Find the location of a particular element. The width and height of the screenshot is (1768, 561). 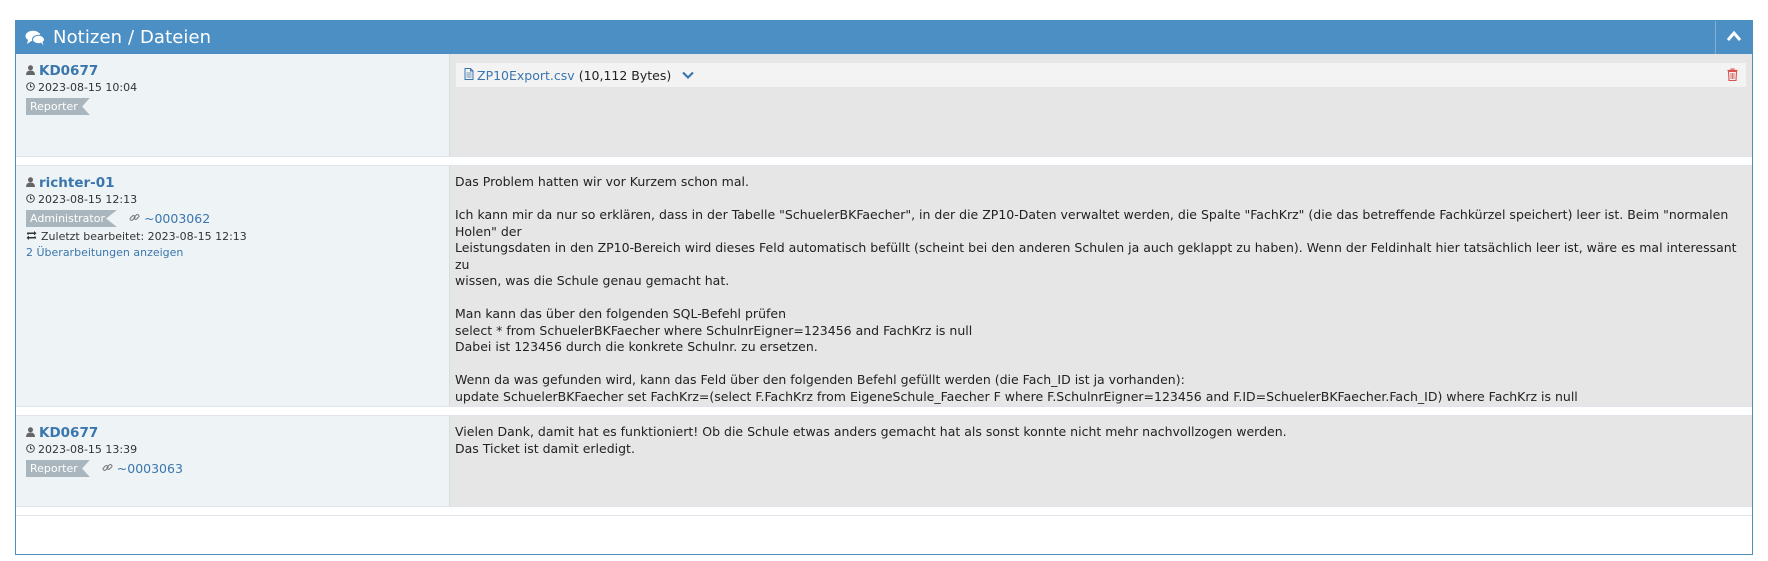

note-date-text: 2023-08-15 12:13 is located at coordinates (88, 199).